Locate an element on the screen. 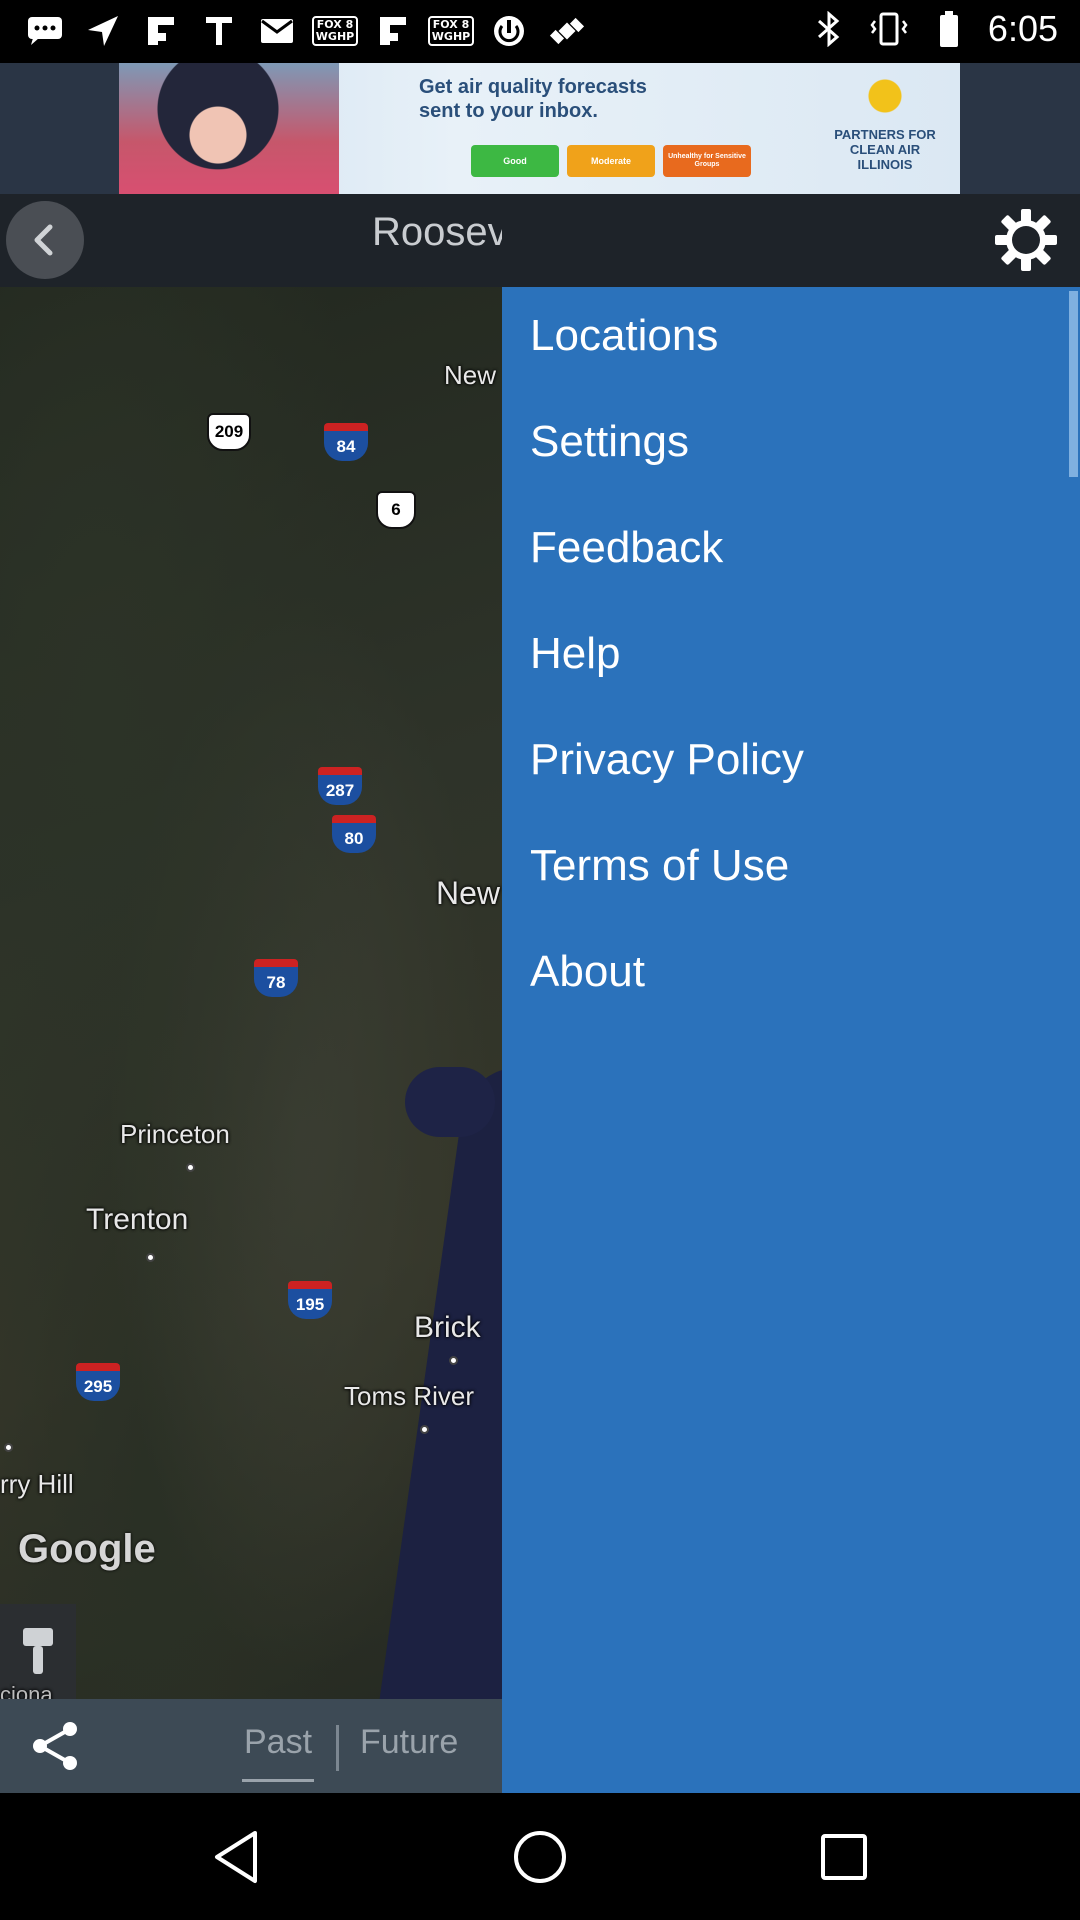  power-icon is located at coordinates (509, 31).